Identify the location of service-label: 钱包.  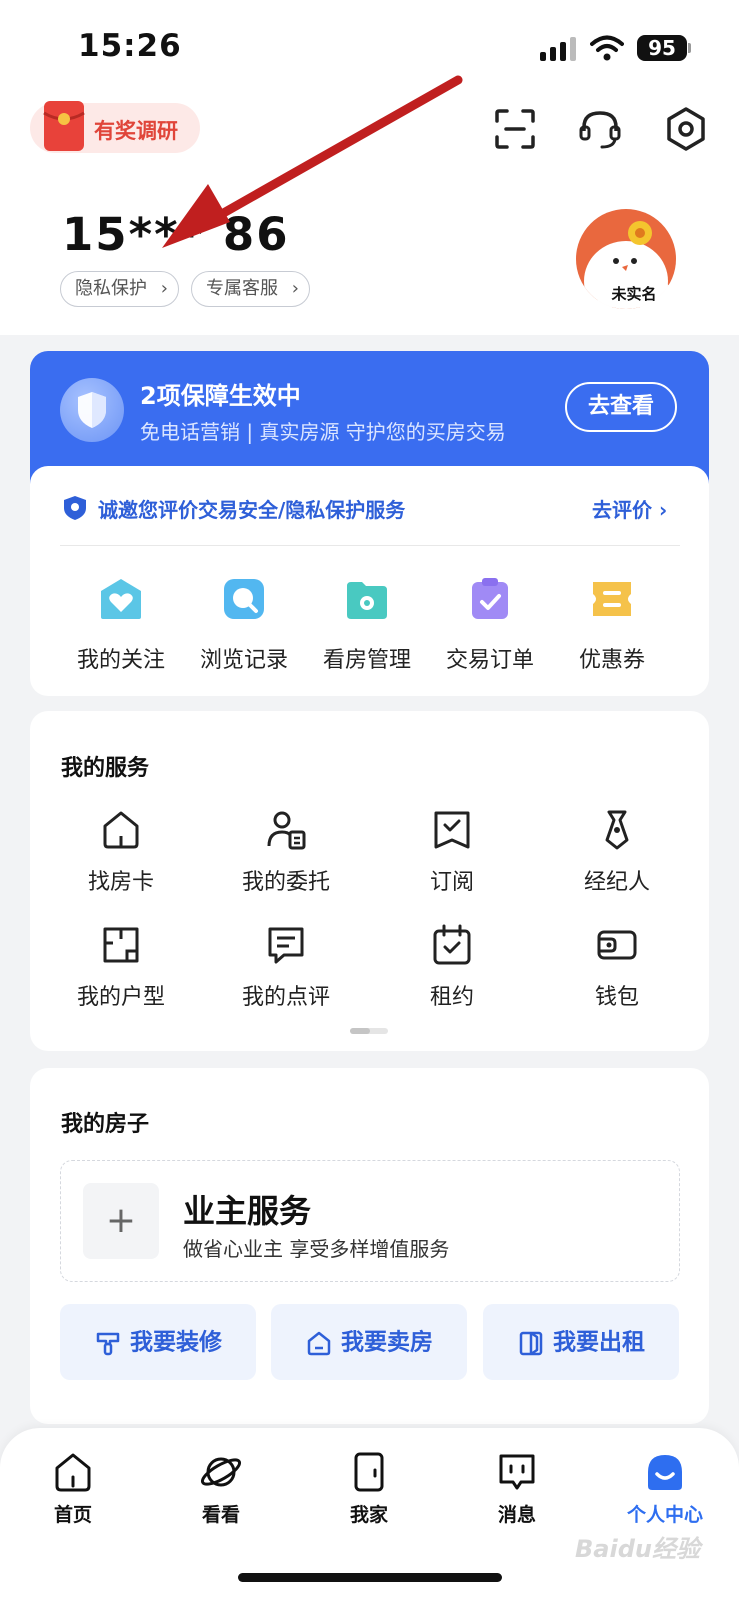
(616, 997).